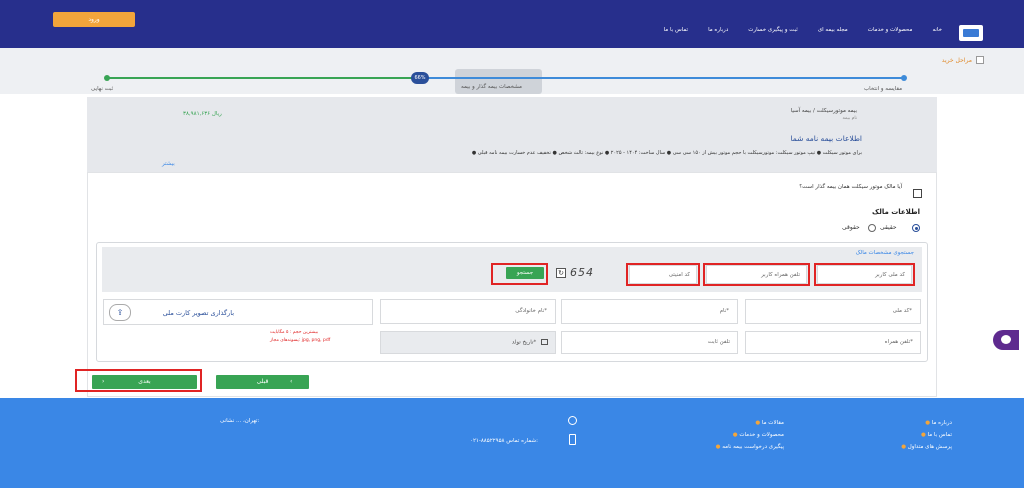 This screenshot has height=488, width=1024. Describe the element at coordinates (718, 30) in the screenshot. I see `nav-item-about: درباره ما` at that location.